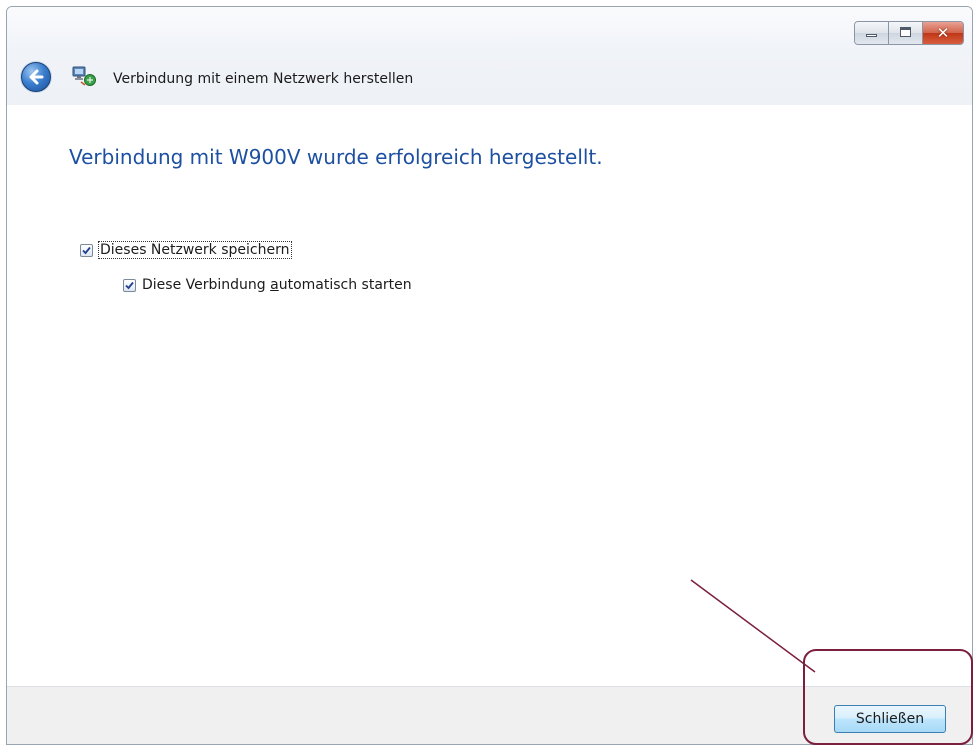 The image size is (979, 751). What do you see at coordinates (871, 35) in the screenshot?
I see `minimize-icon` at bounding box center [871, 35].